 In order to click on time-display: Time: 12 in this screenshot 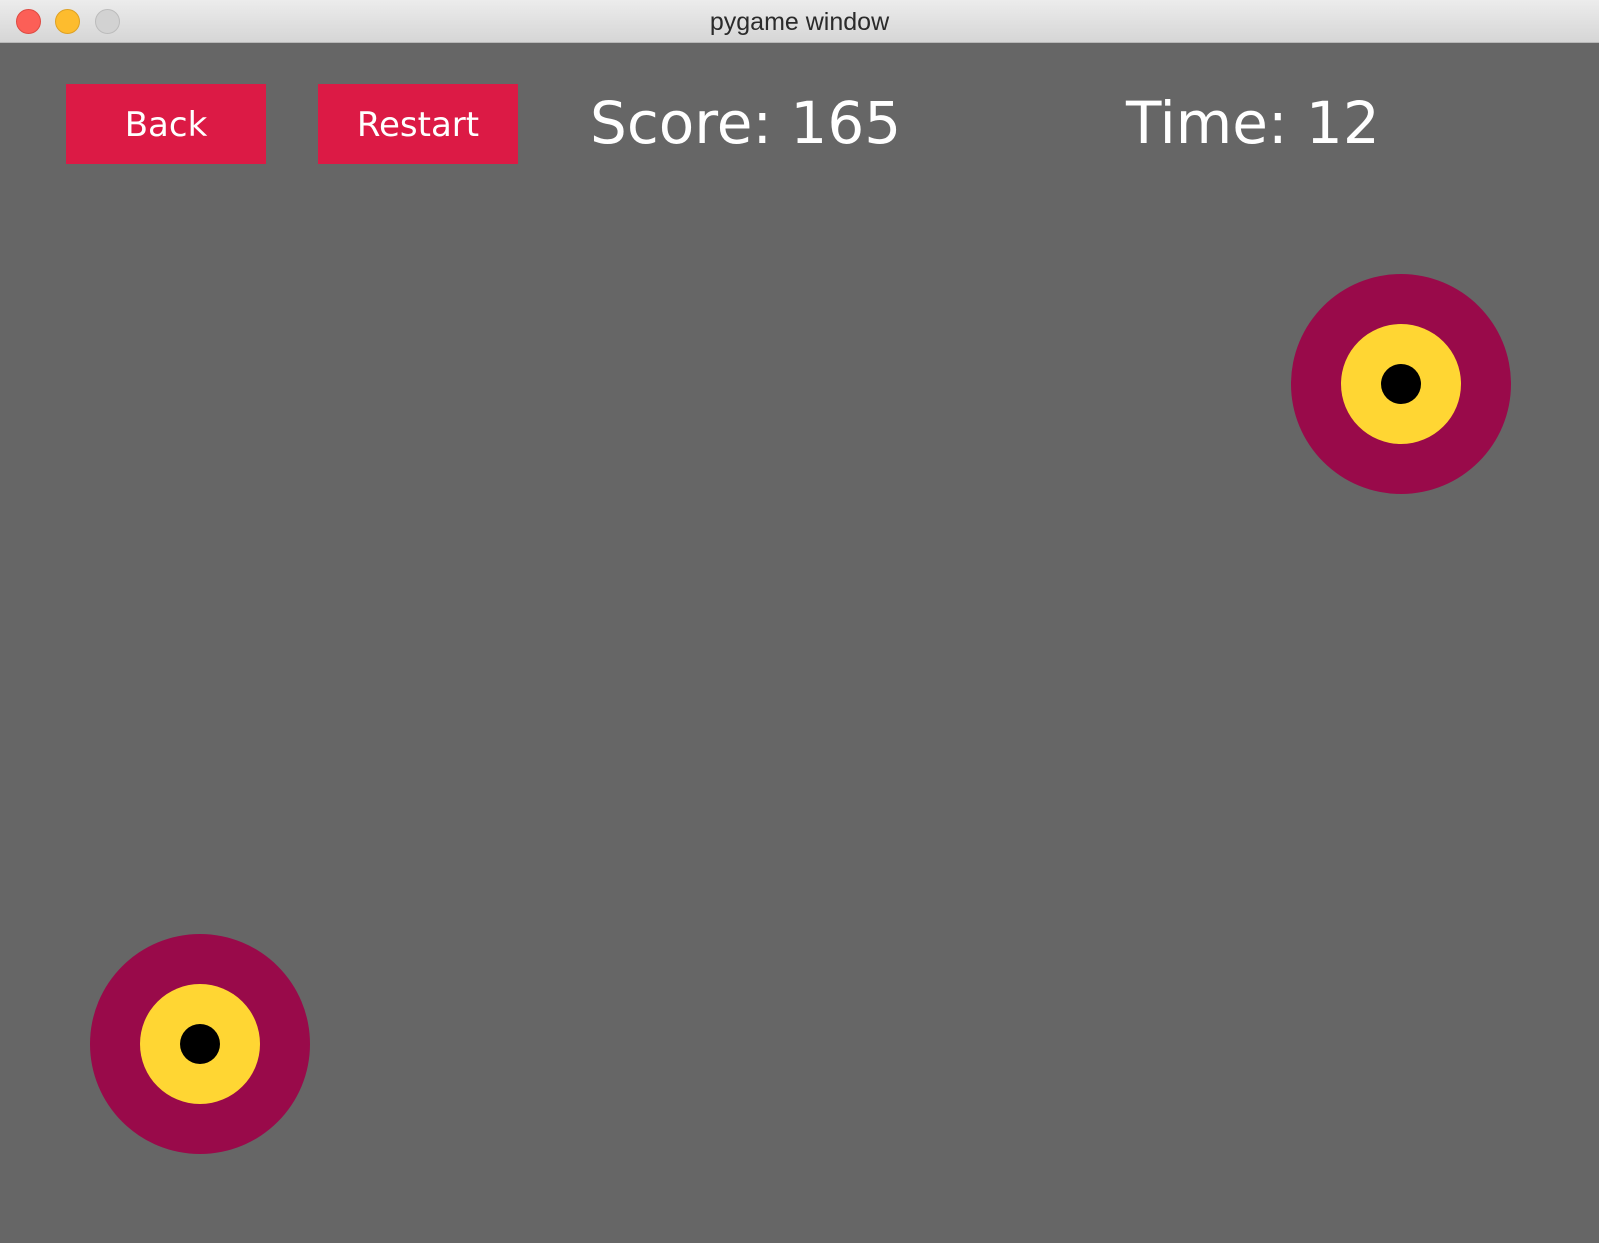, I will do `click(1253, 123)`.